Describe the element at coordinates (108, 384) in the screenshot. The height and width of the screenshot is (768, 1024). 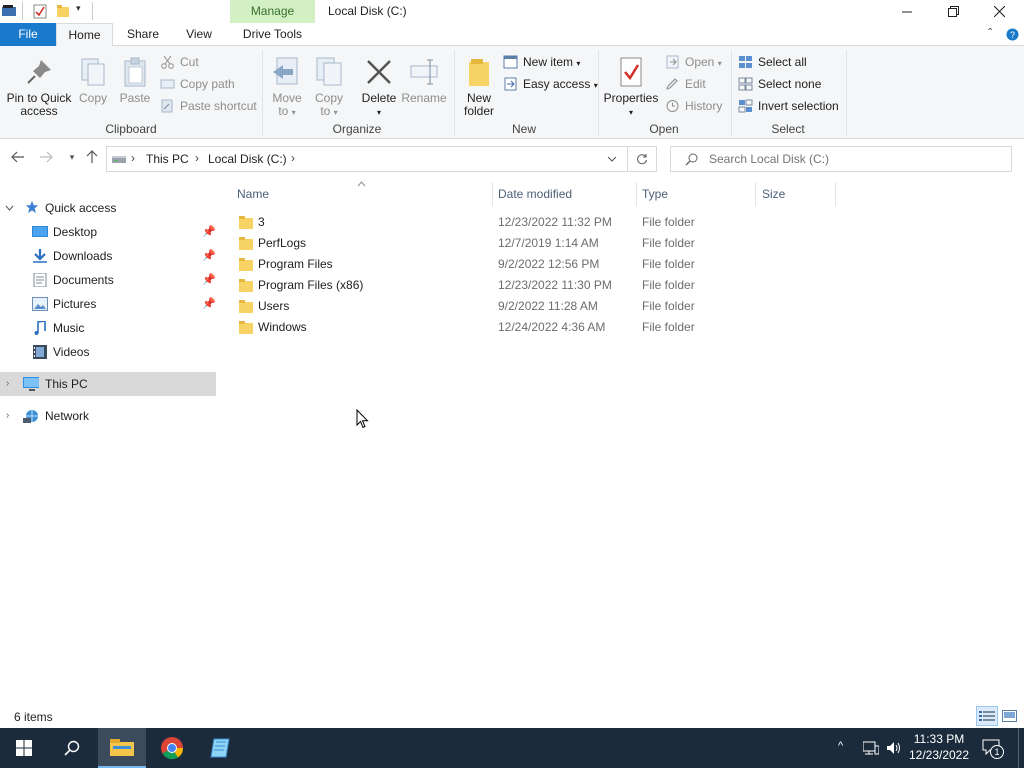
I see `nav-this-pc: › This PC` at that location.